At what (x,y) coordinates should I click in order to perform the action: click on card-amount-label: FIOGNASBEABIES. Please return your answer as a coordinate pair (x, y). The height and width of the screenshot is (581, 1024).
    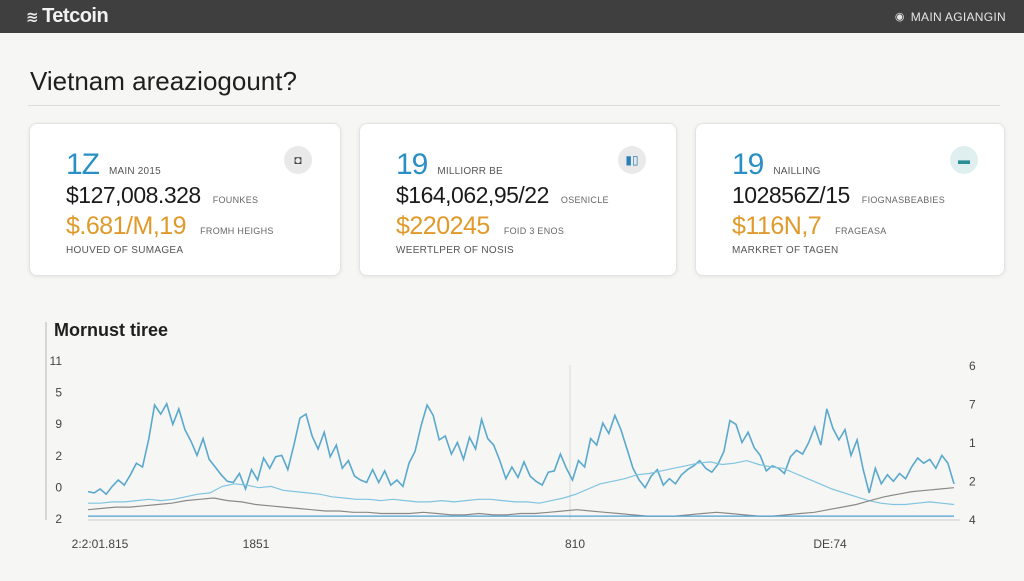
    Looking at the image, I should click on (903, 200).